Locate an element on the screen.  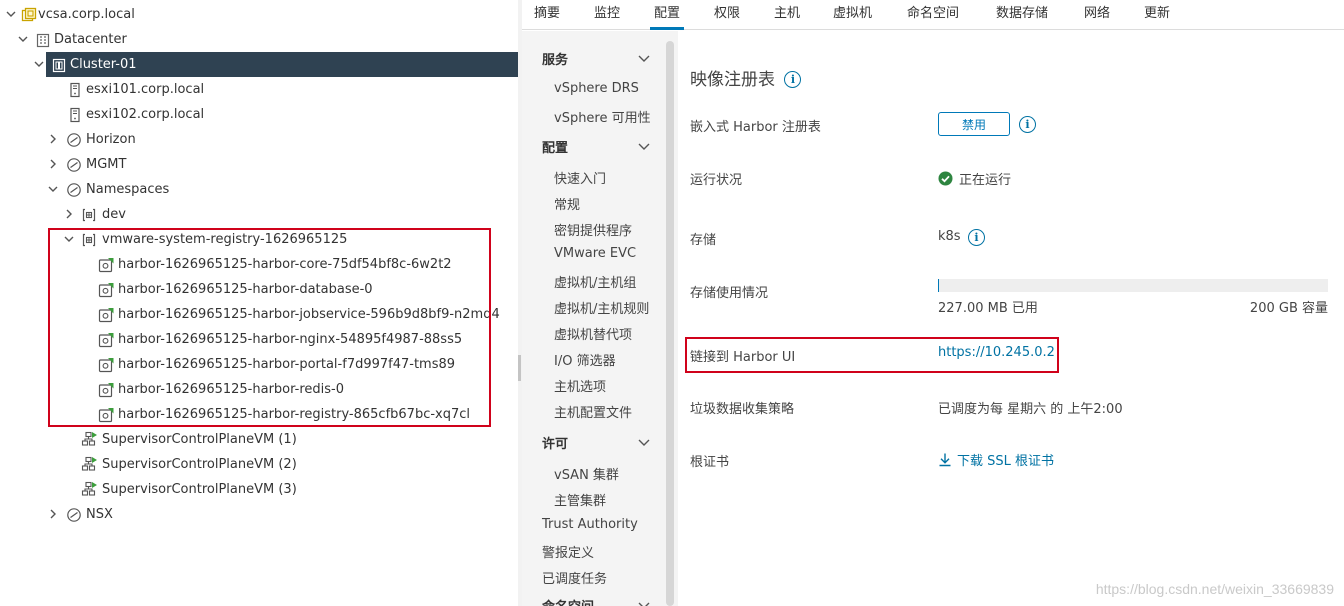
tab-networks: 网络 is located at coordinates (1097, 15).